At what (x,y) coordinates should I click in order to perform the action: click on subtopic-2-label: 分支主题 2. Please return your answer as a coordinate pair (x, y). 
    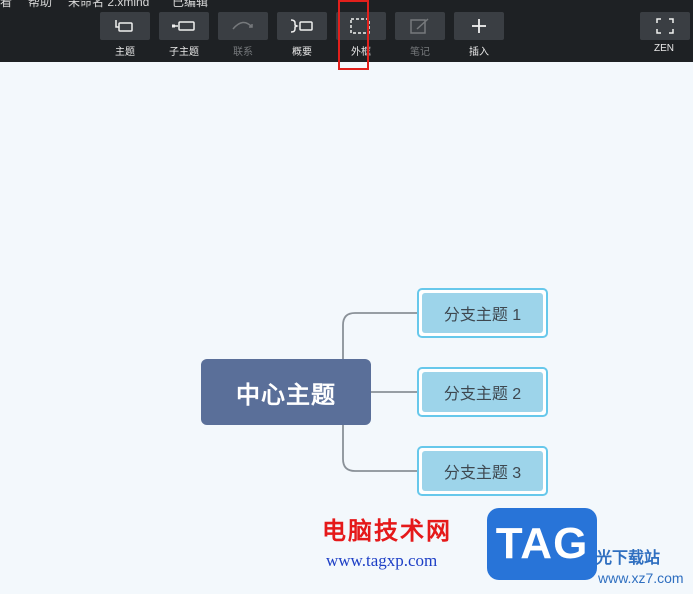
    Looking at the image, I should click on (482, 392).